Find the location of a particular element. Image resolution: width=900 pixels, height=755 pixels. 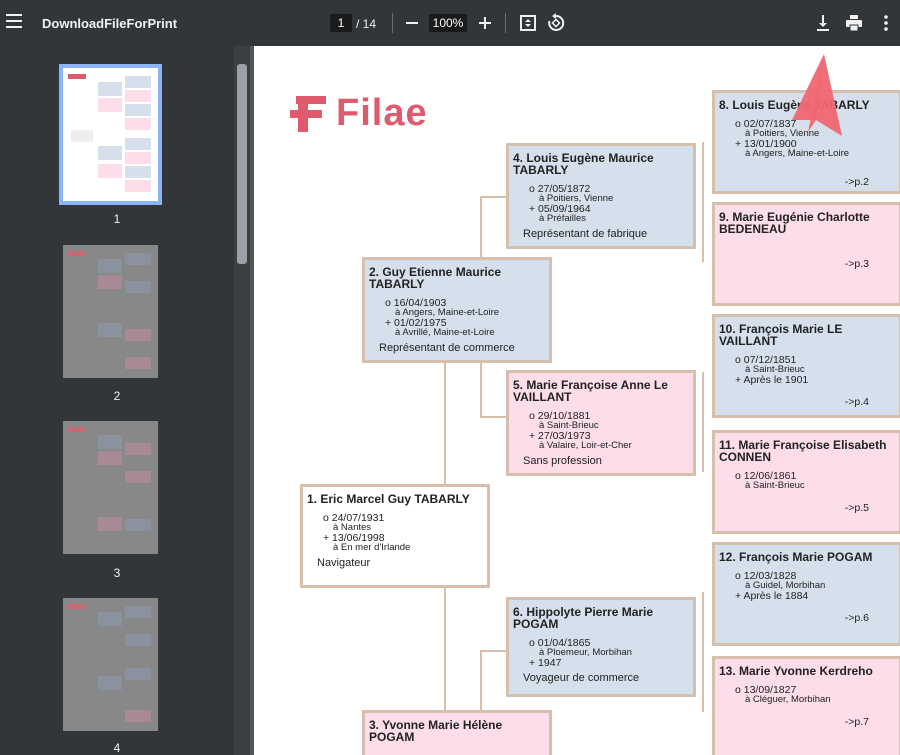

thumbnail-label: 3 is located at coordinates (117, 573).